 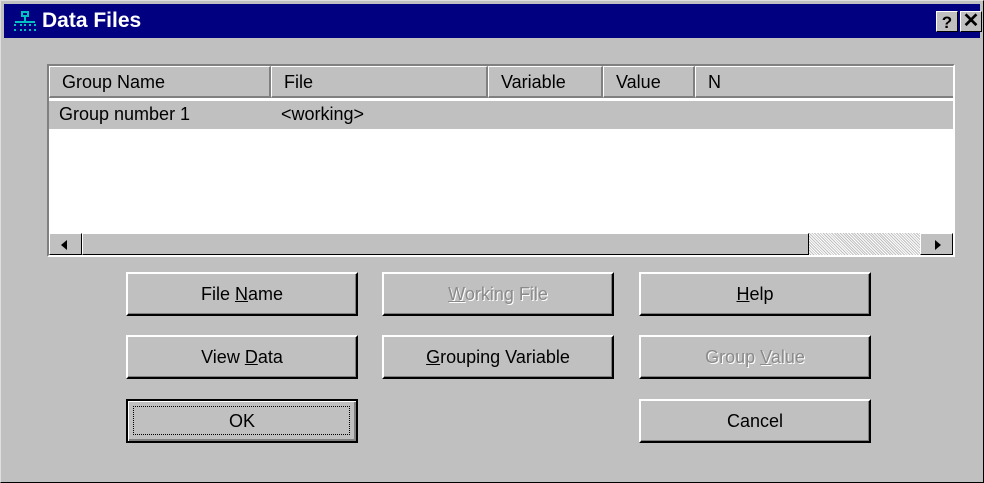 I want to click on group-value-label-accel: V, so click(x=765, y=357).